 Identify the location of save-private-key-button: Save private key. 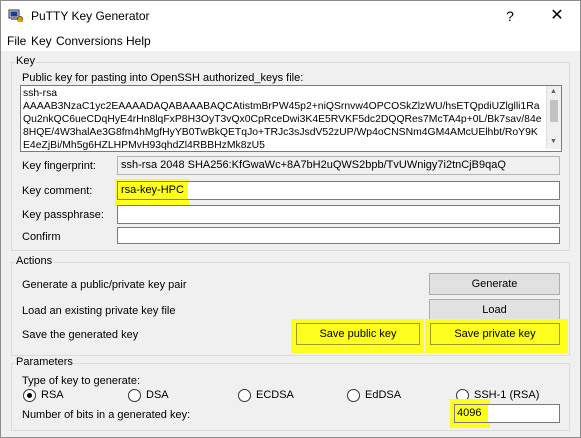
(495, 334).